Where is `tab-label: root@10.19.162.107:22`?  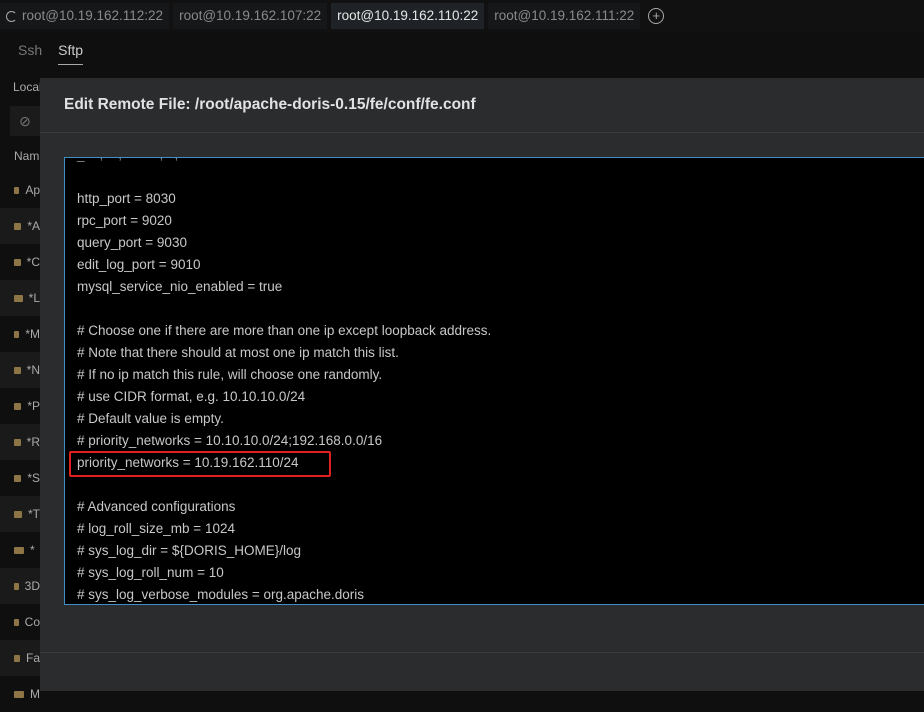
tab-label: root@10.19.162.107:22 is located at coordinates (250, 15).